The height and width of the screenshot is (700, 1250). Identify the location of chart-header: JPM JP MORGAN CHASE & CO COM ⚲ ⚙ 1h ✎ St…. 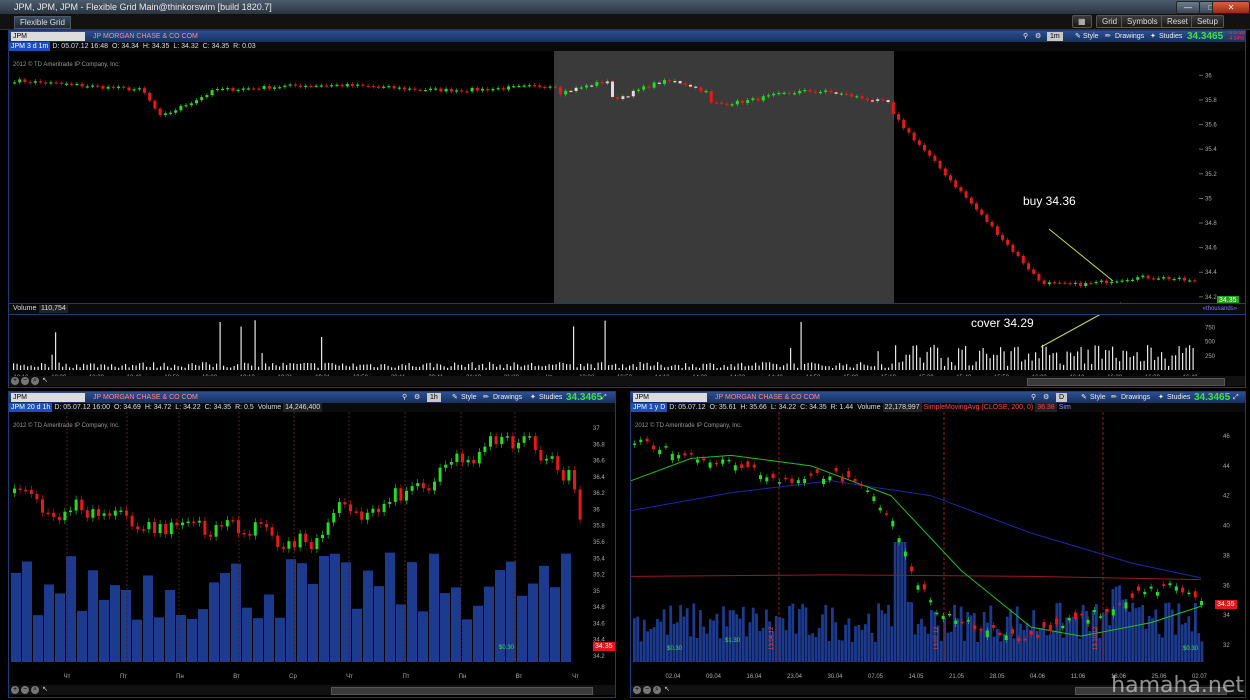
(312, 397).